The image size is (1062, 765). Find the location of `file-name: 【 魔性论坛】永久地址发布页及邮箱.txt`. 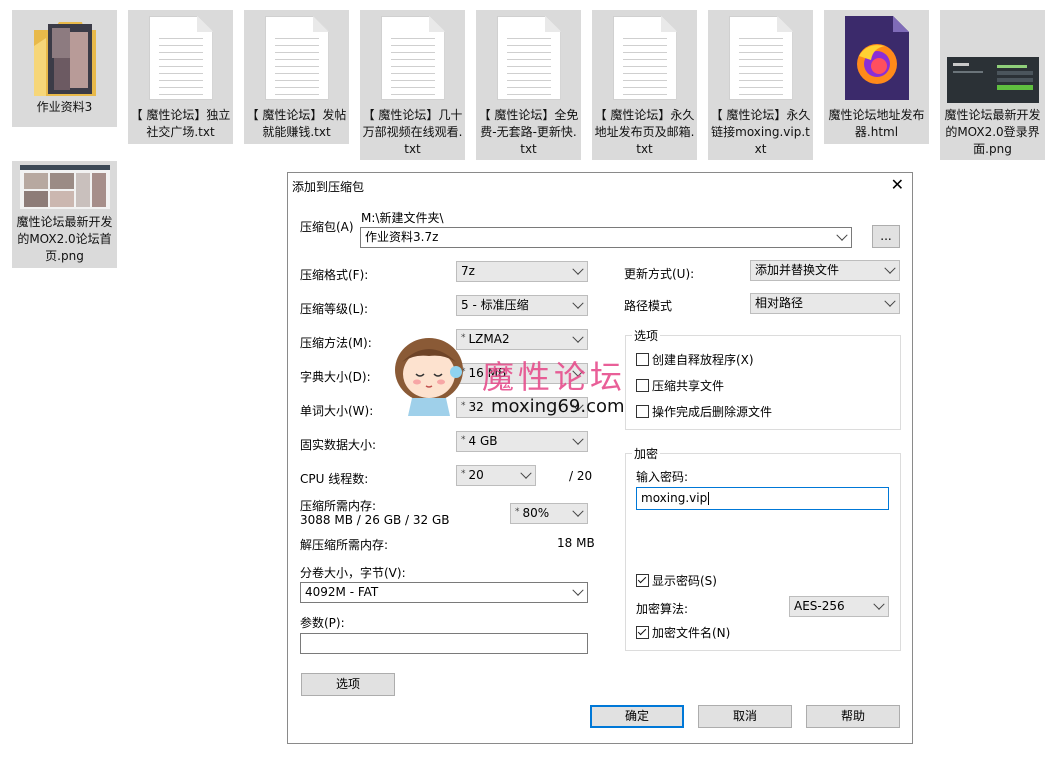

file-name: 【 魔性论坛】永久地址发布页及邮箱.txt is located at coordinates (644, 132).